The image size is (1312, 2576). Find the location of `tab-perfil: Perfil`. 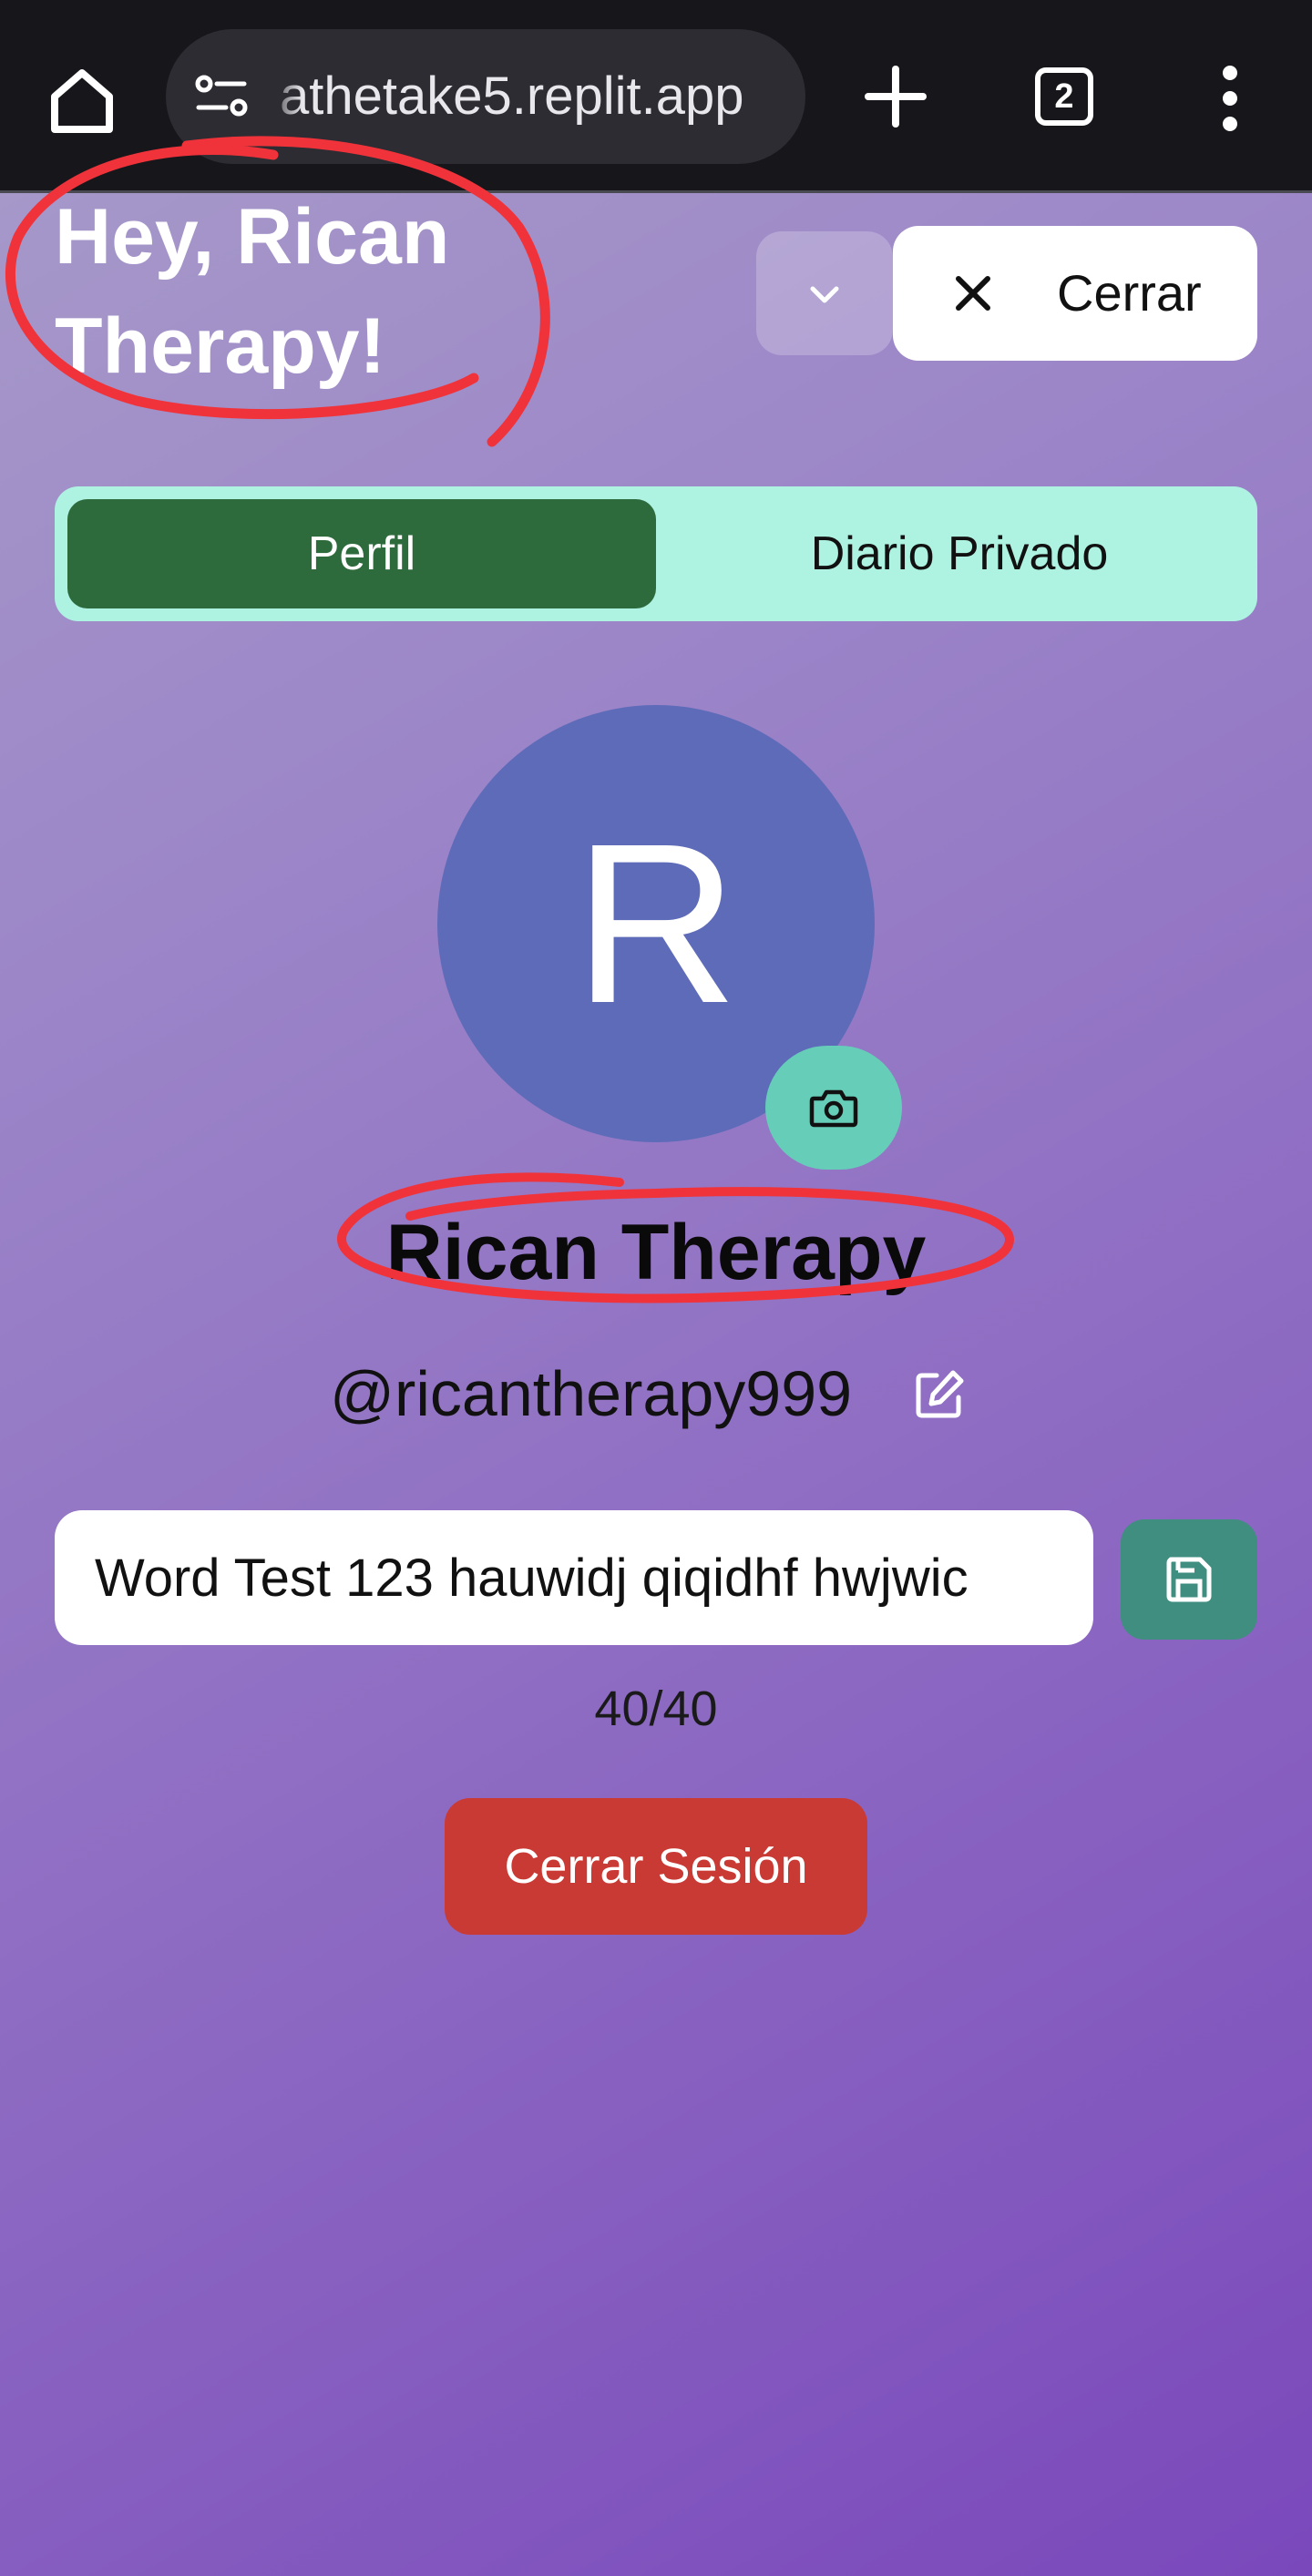

tab-perfil: Perfil is located at coordinates (362, 553).